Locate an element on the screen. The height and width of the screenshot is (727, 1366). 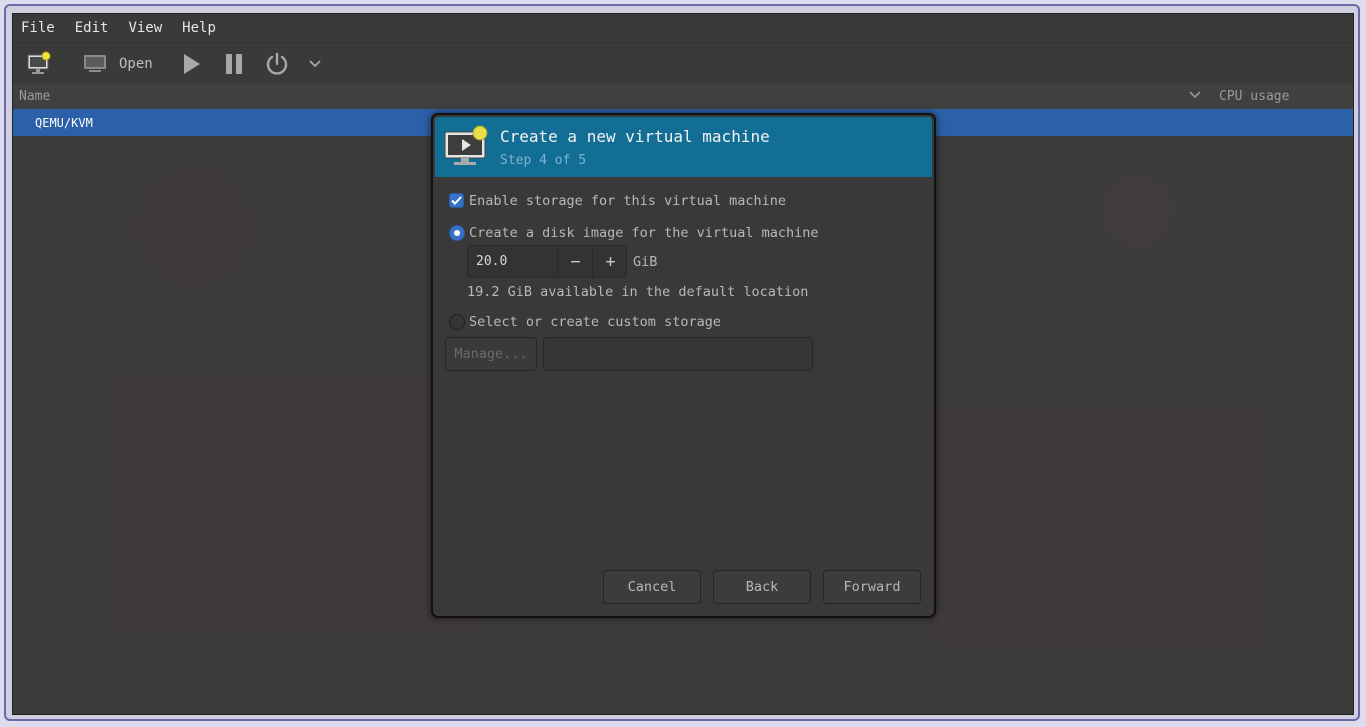
column-cpu-usage: CPU usage is located at coordinates (1254, 96).